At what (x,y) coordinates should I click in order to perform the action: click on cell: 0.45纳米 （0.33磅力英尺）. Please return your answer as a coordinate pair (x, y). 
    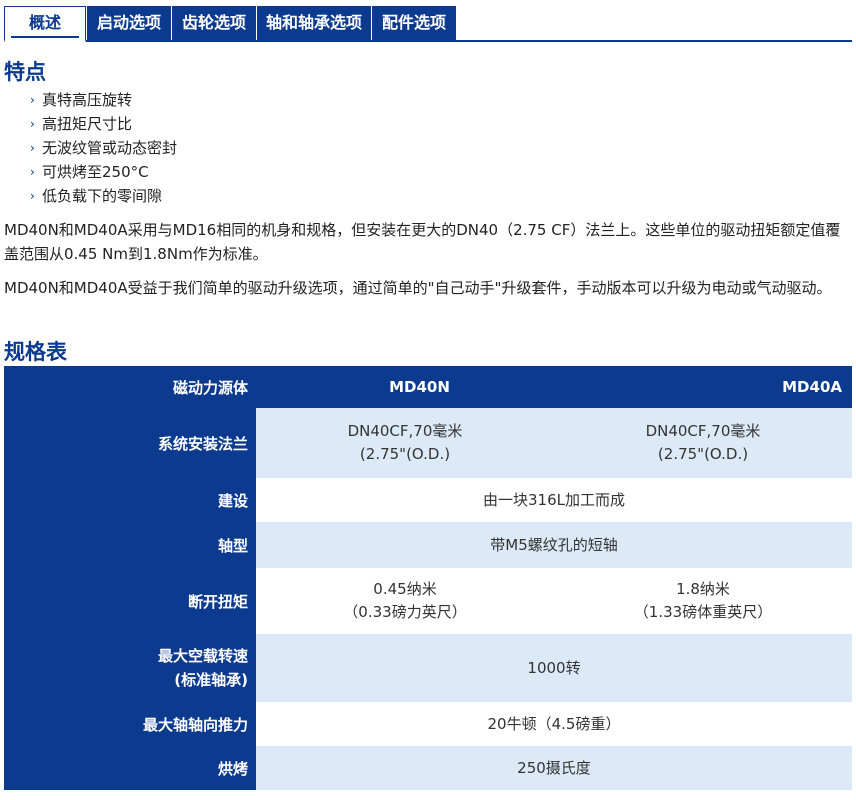
    Looking at the image, I should click on (405, 601).